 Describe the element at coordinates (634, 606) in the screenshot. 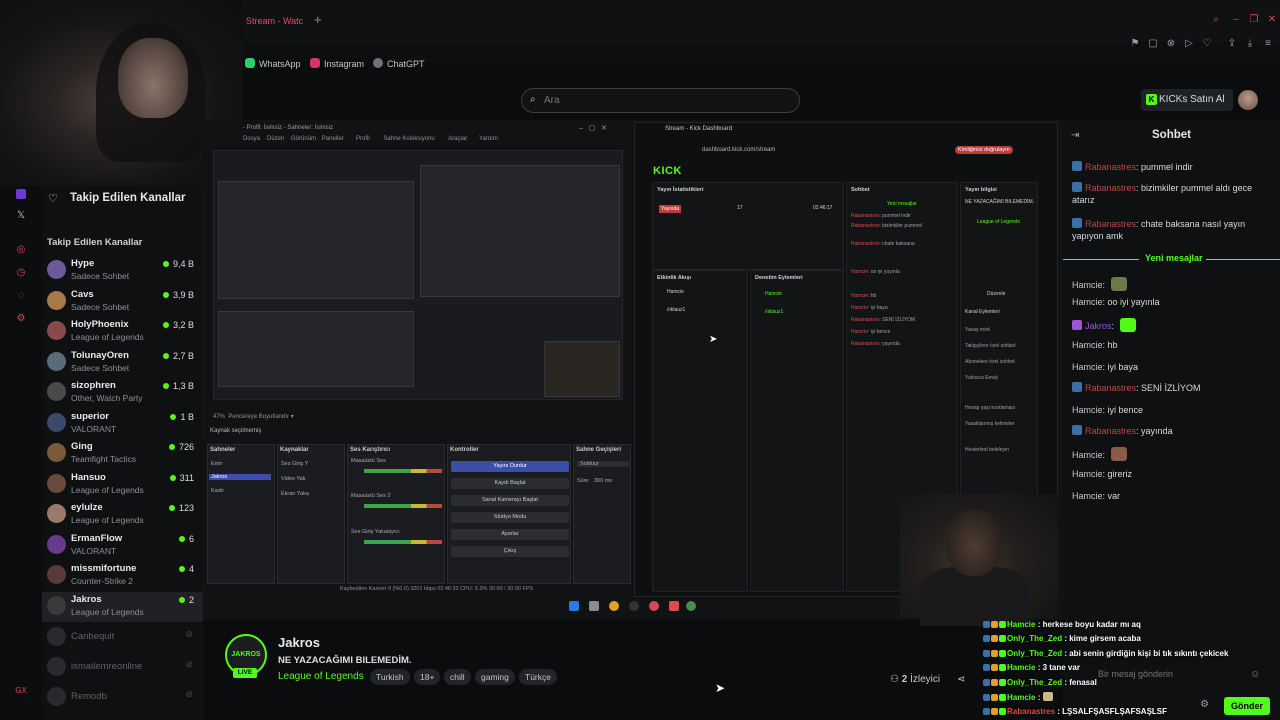

I see `obs-icon` at that location.